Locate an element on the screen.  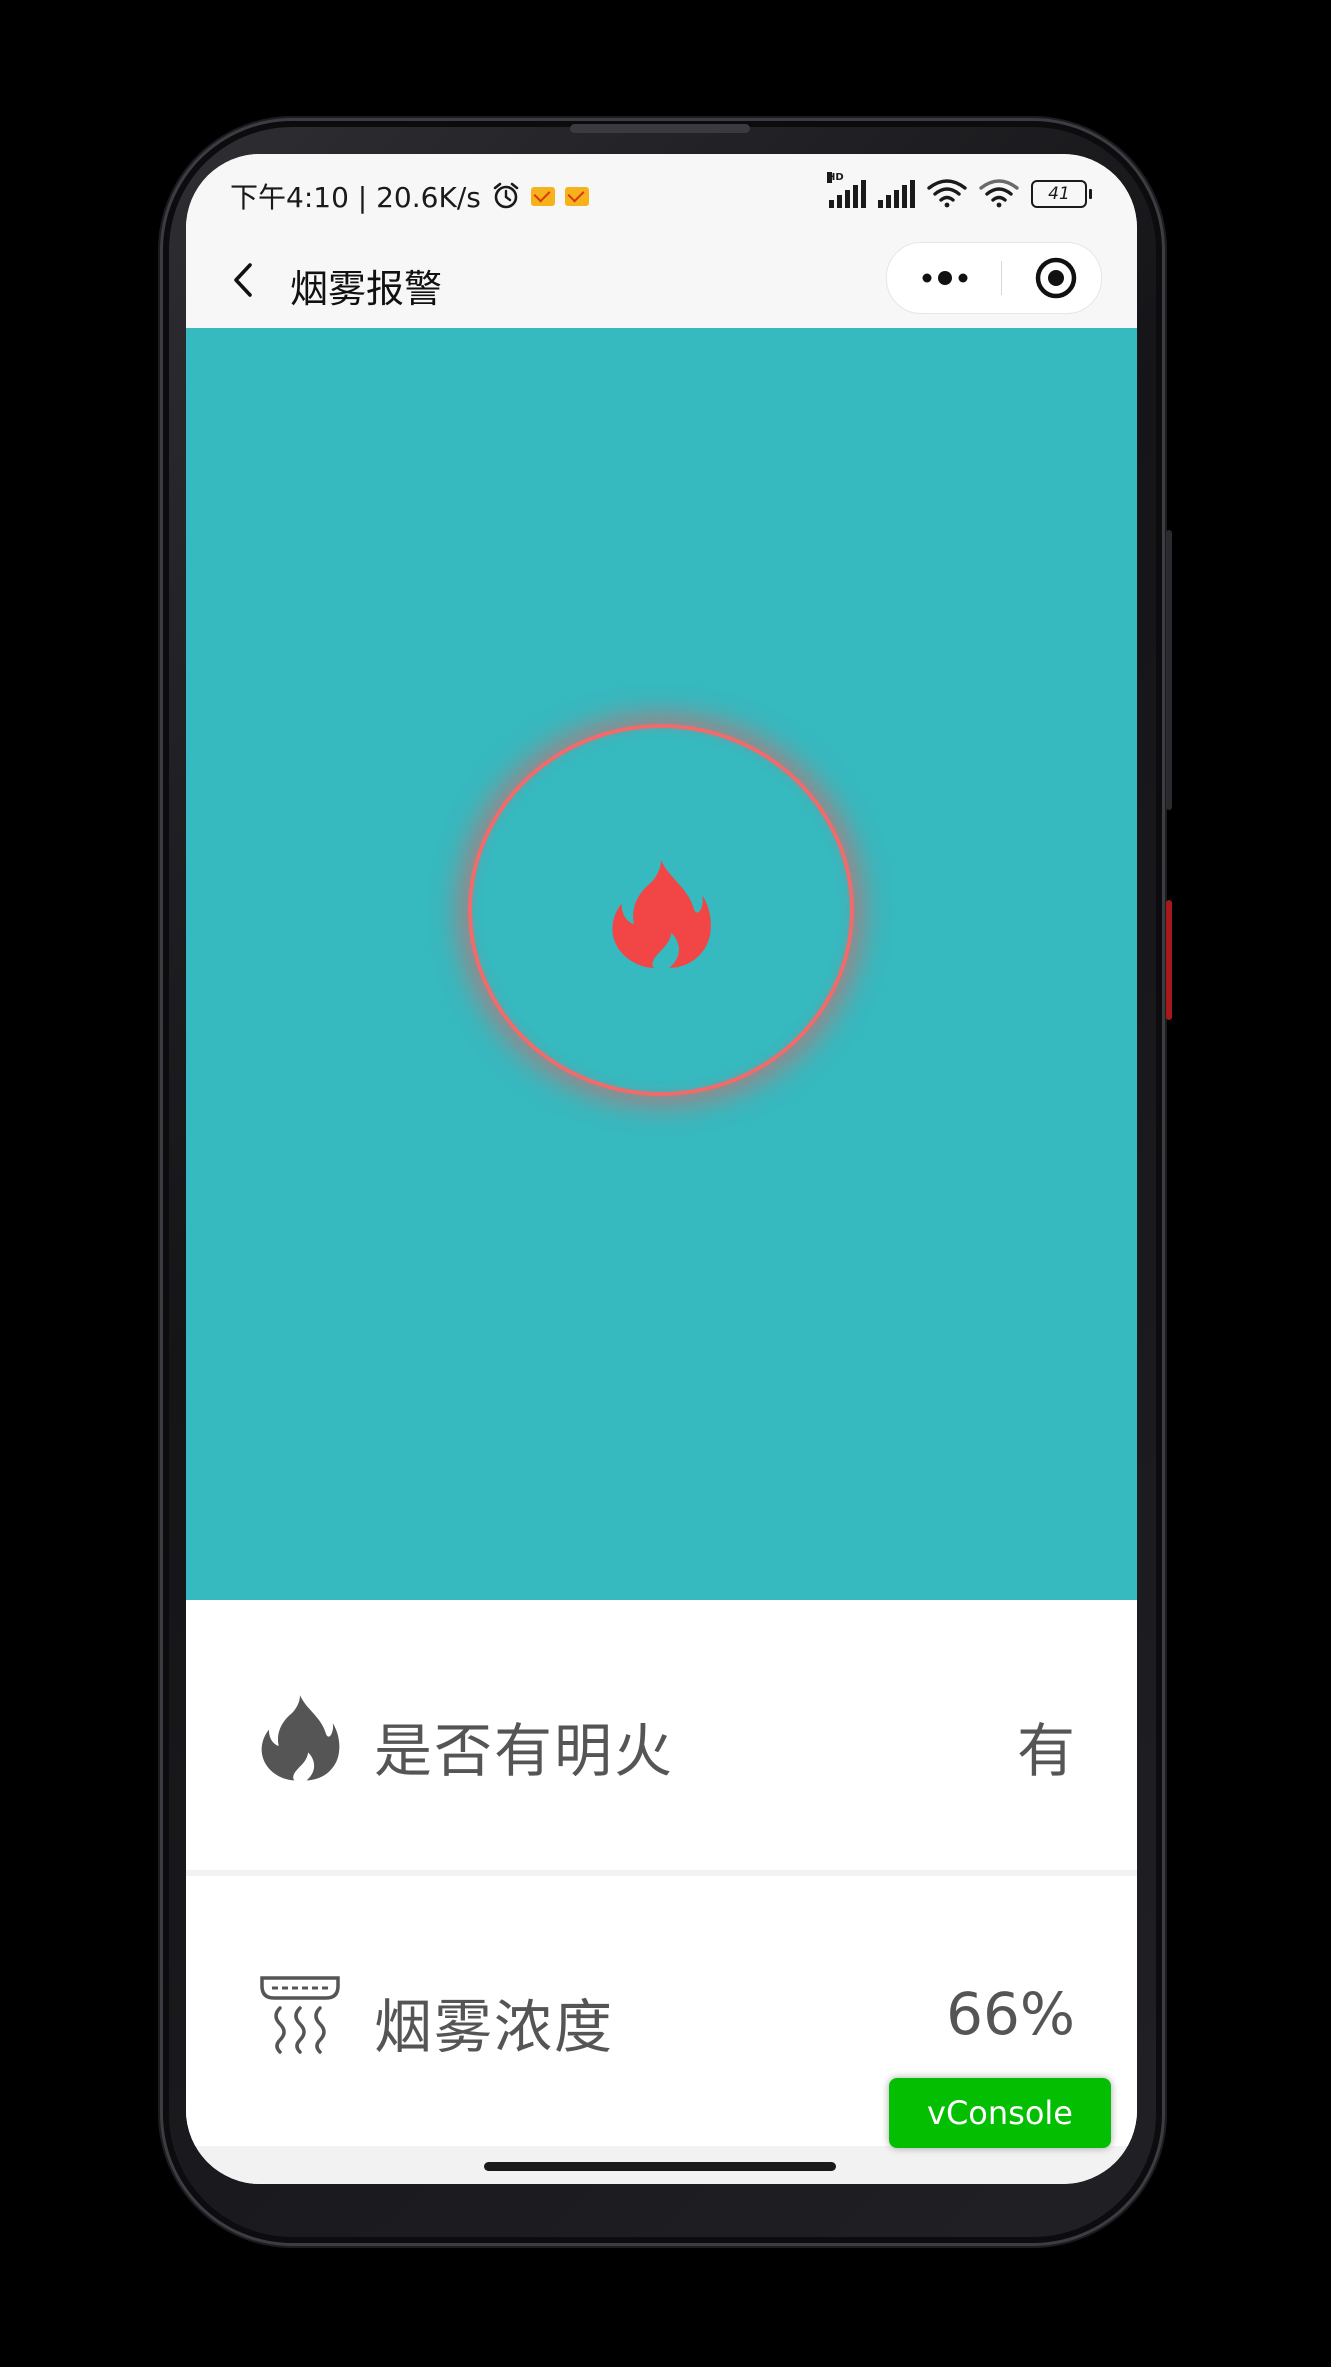
power-button is located at coordinates (1169, 960).